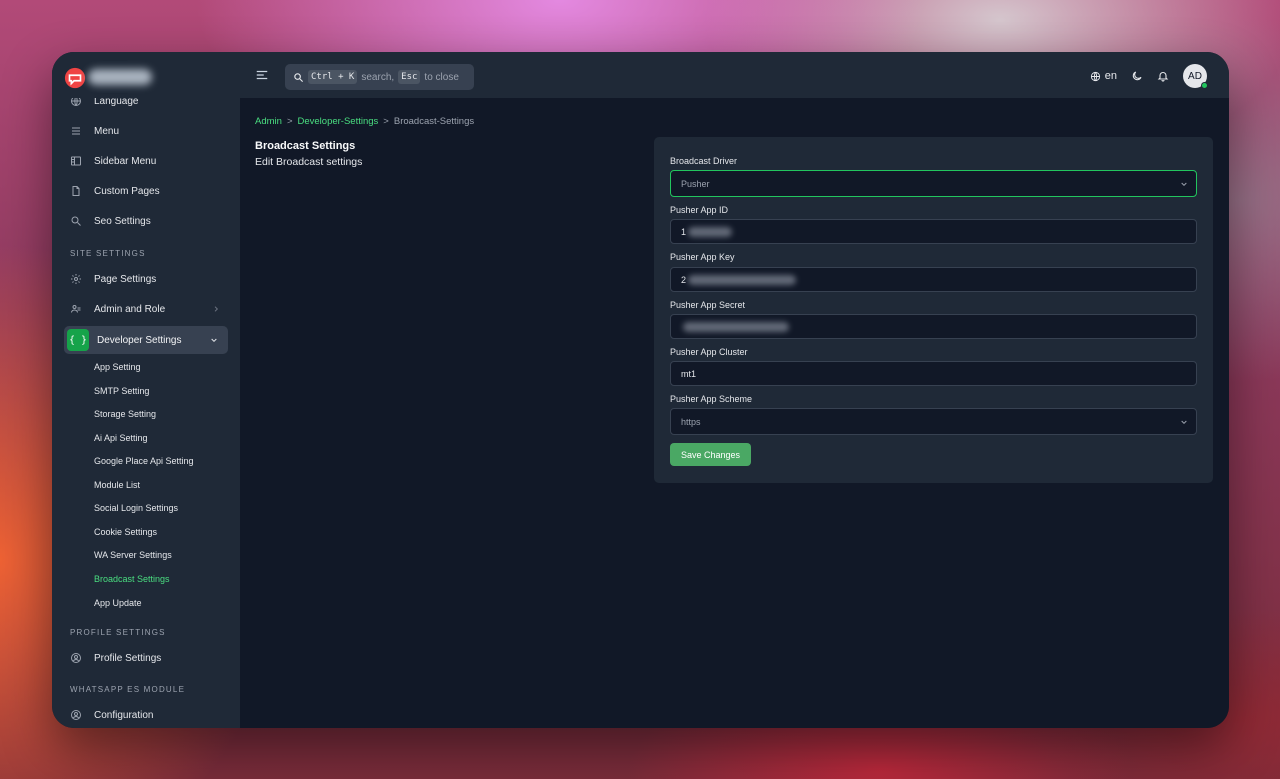 This screenshot has width=1280, height=779. Describe the element at coordinates (268, 121) in the screenshot. I see `breadcrumb-admin: Admin` at that location.